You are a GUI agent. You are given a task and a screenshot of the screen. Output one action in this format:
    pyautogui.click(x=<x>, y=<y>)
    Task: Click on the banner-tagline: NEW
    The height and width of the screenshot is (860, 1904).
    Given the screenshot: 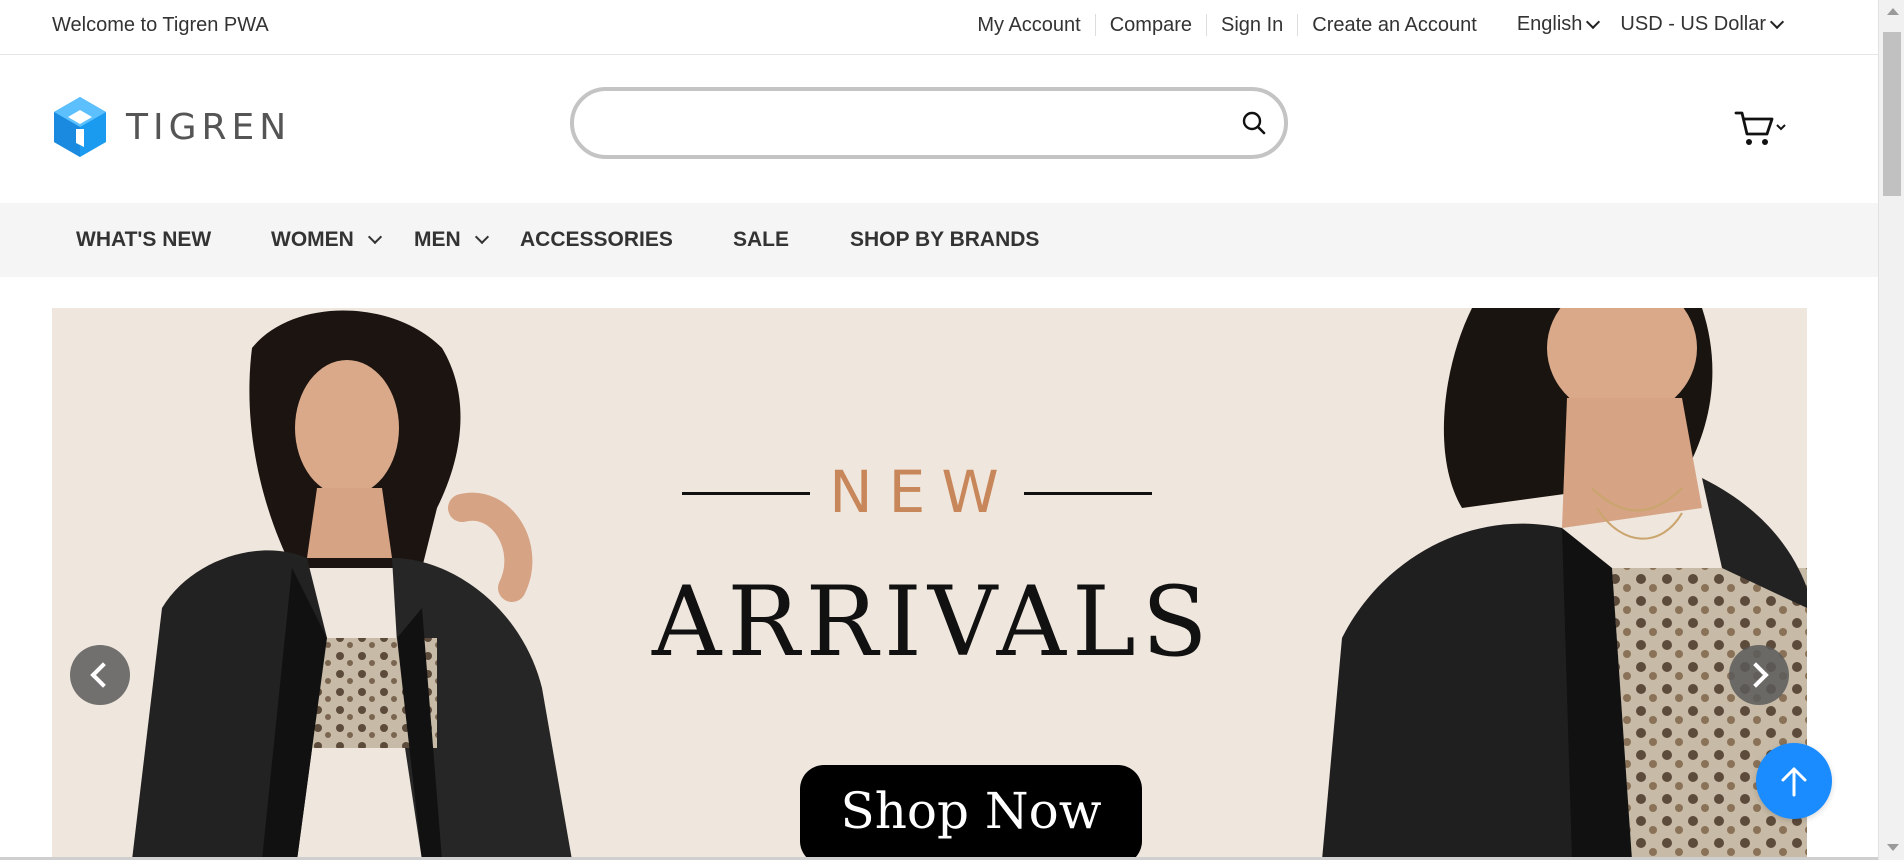 What is the action you would take?
    pyautogui.click(x=922, y=492)
    